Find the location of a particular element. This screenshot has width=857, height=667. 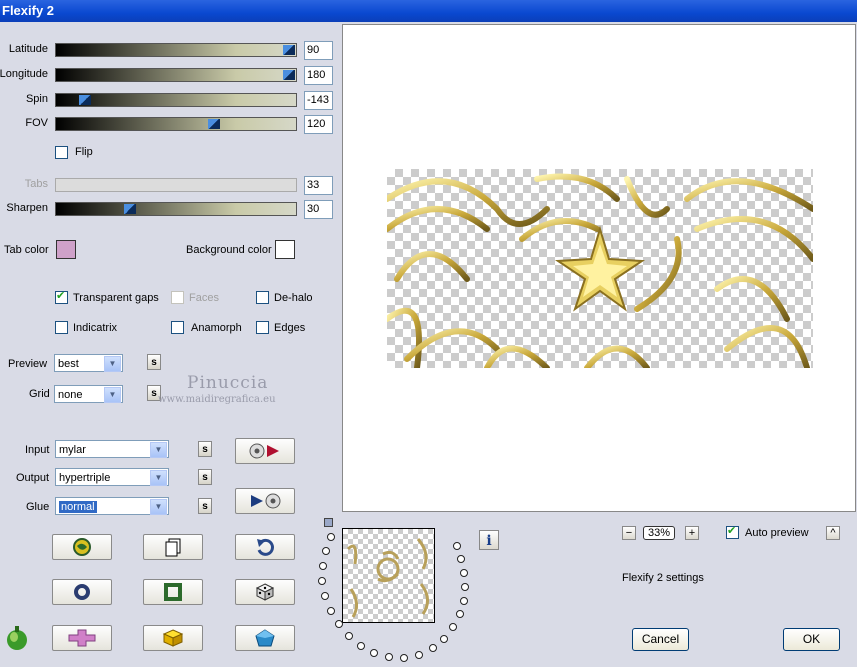

save-output-button is located at coordinates (265, 501).